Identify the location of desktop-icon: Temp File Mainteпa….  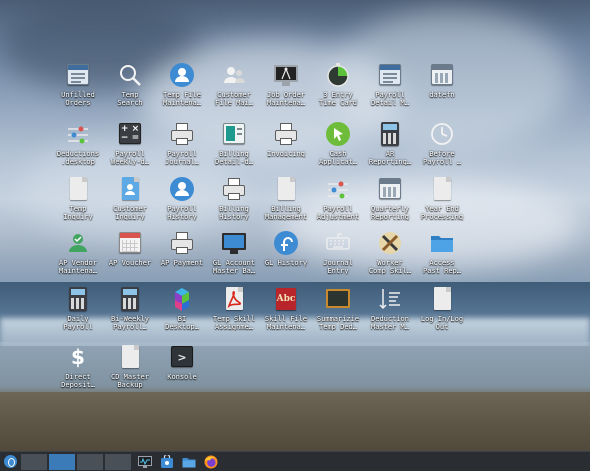
(182, 86).